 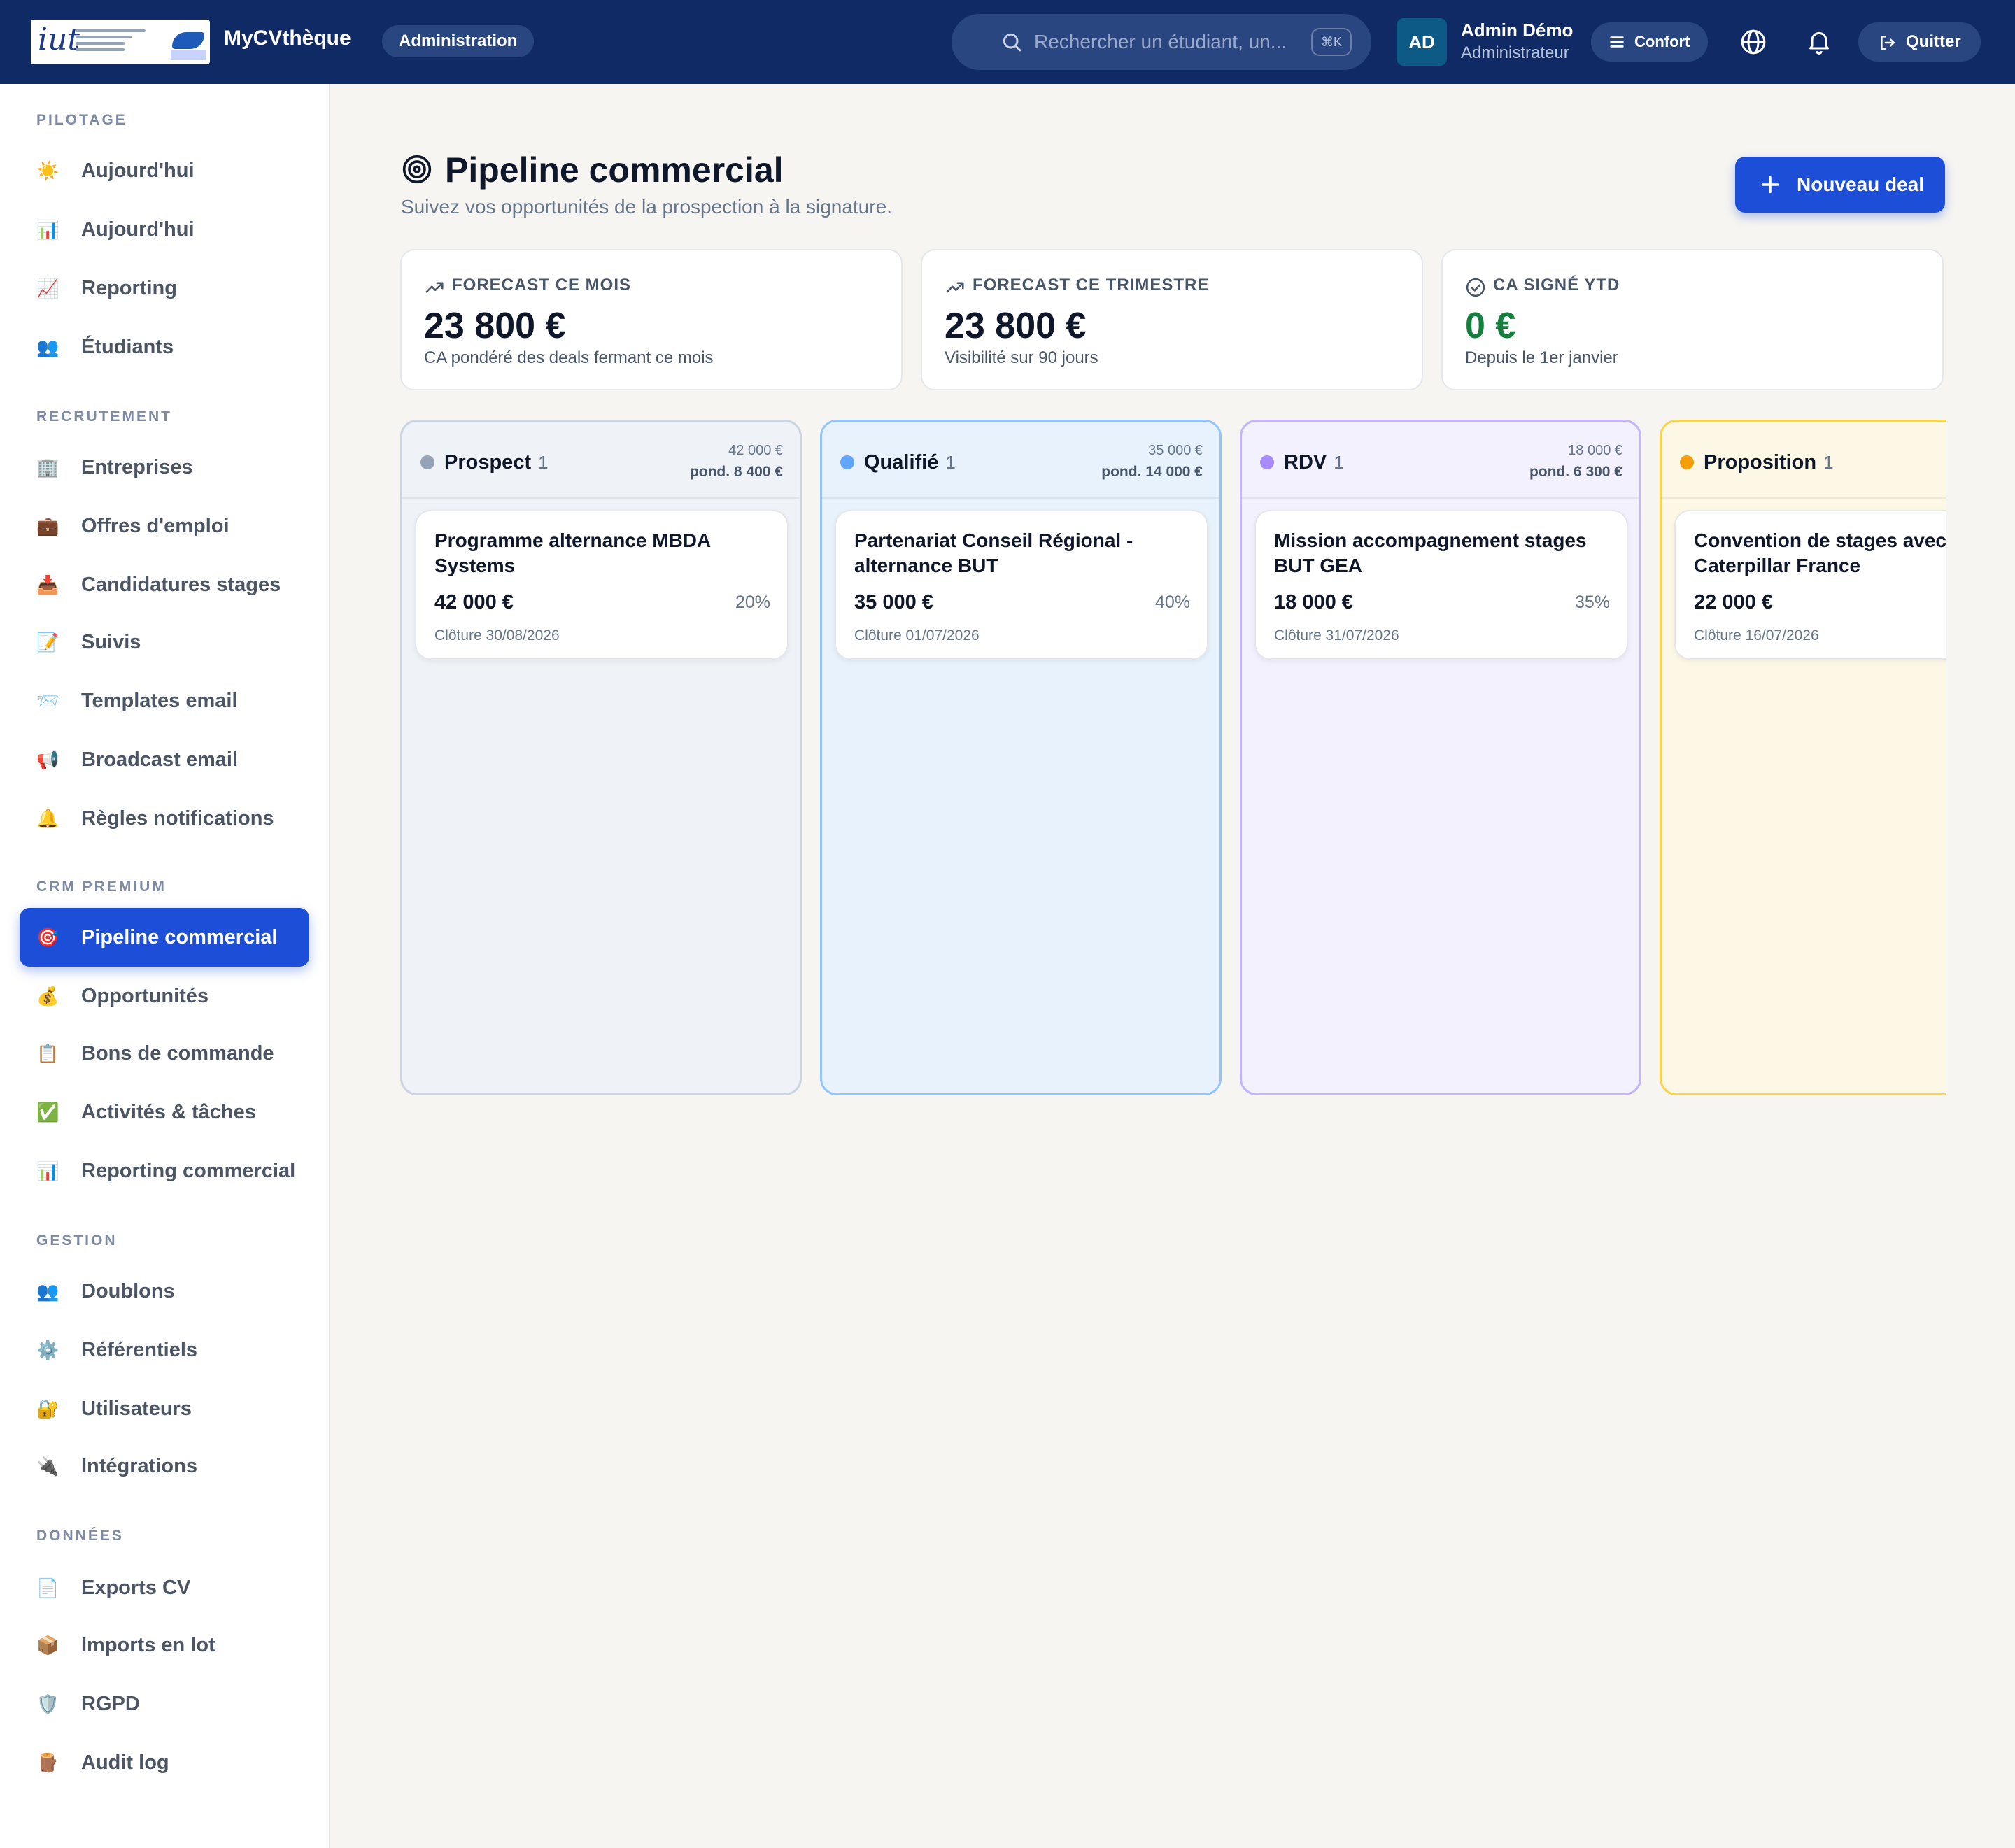 I want to click on kpi-description: Visibilité sur 90 jours, so click(x=1021, y=358).